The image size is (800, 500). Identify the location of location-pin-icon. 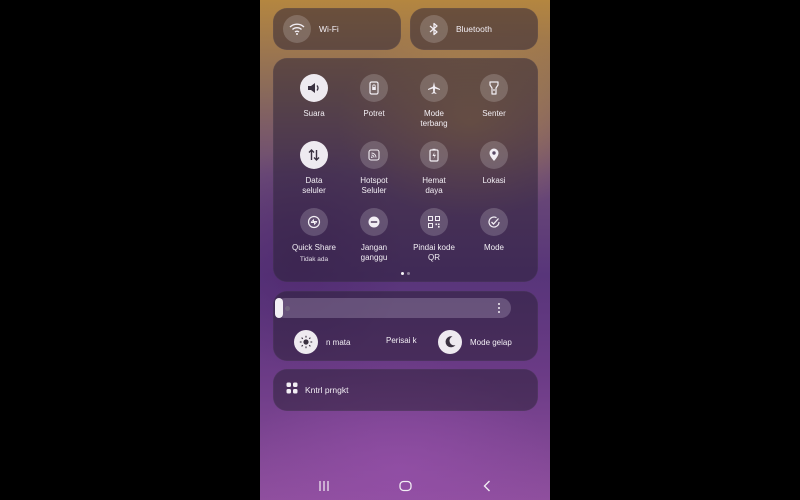
(494, 155).